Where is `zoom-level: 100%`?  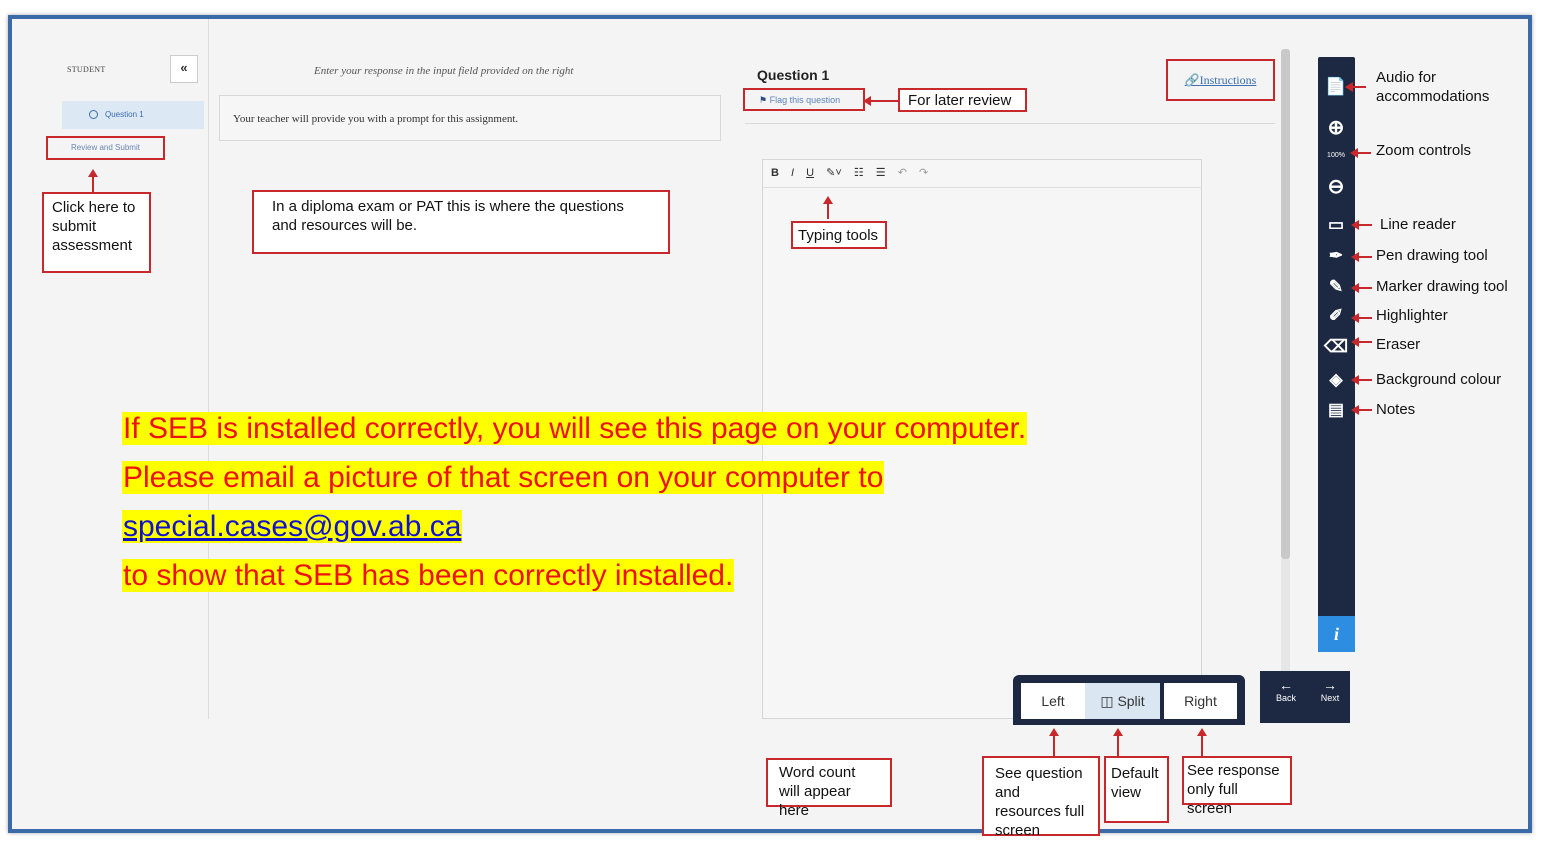 zoom-level: 100% is located at coordinates (1336, 155).